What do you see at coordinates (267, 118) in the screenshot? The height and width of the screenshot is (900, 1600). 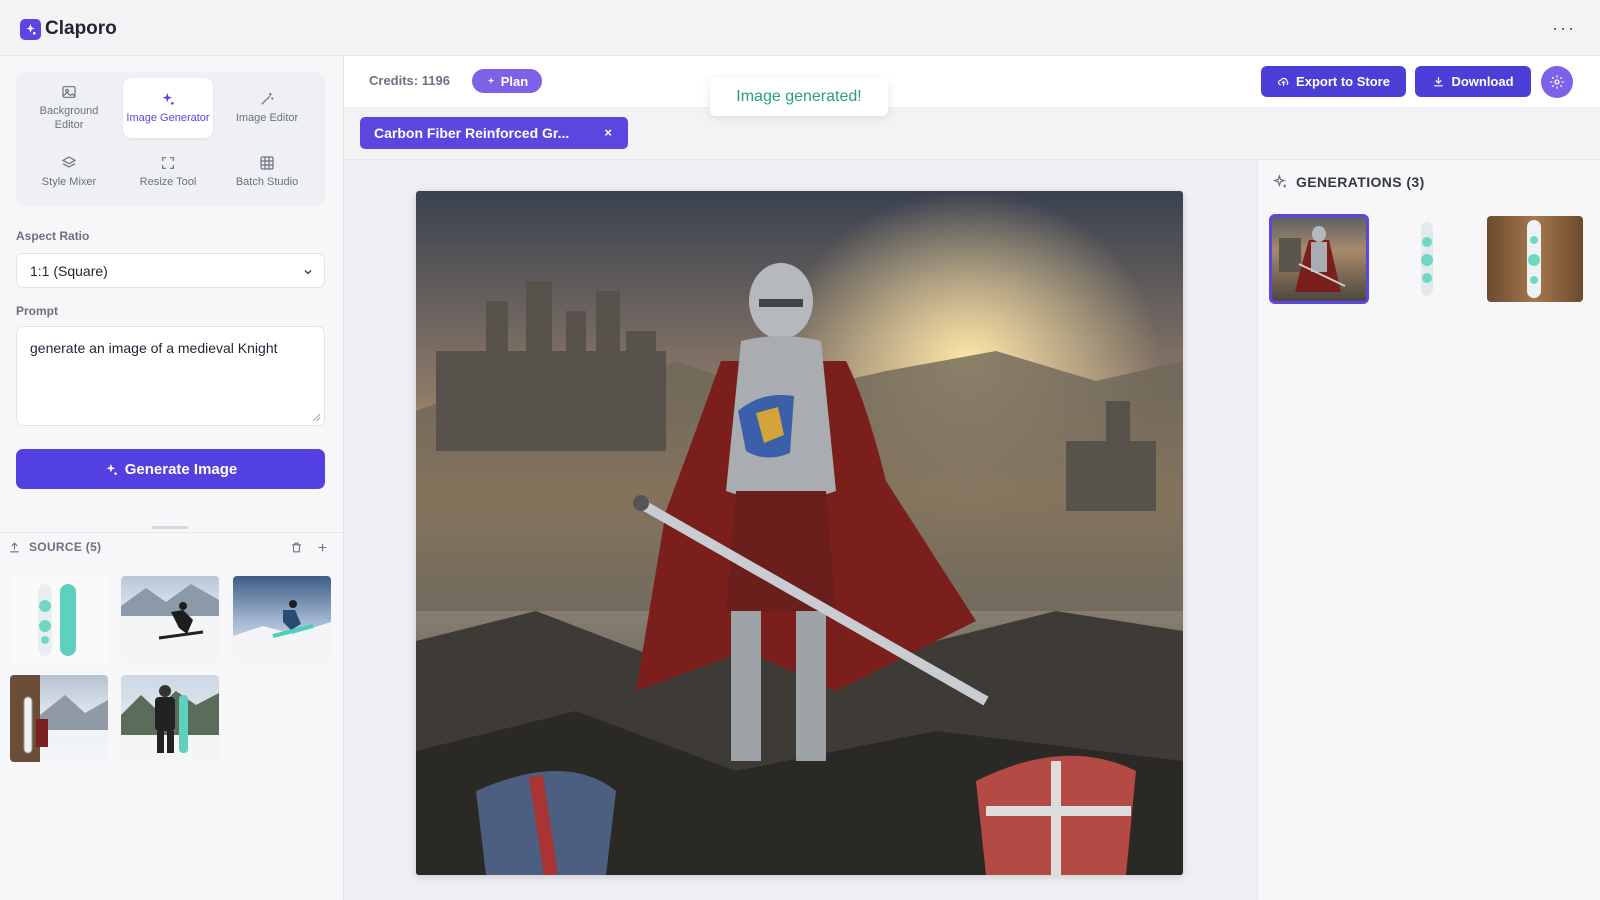 I see `tool-label: Image Editor` at bounding box center [267, 118].